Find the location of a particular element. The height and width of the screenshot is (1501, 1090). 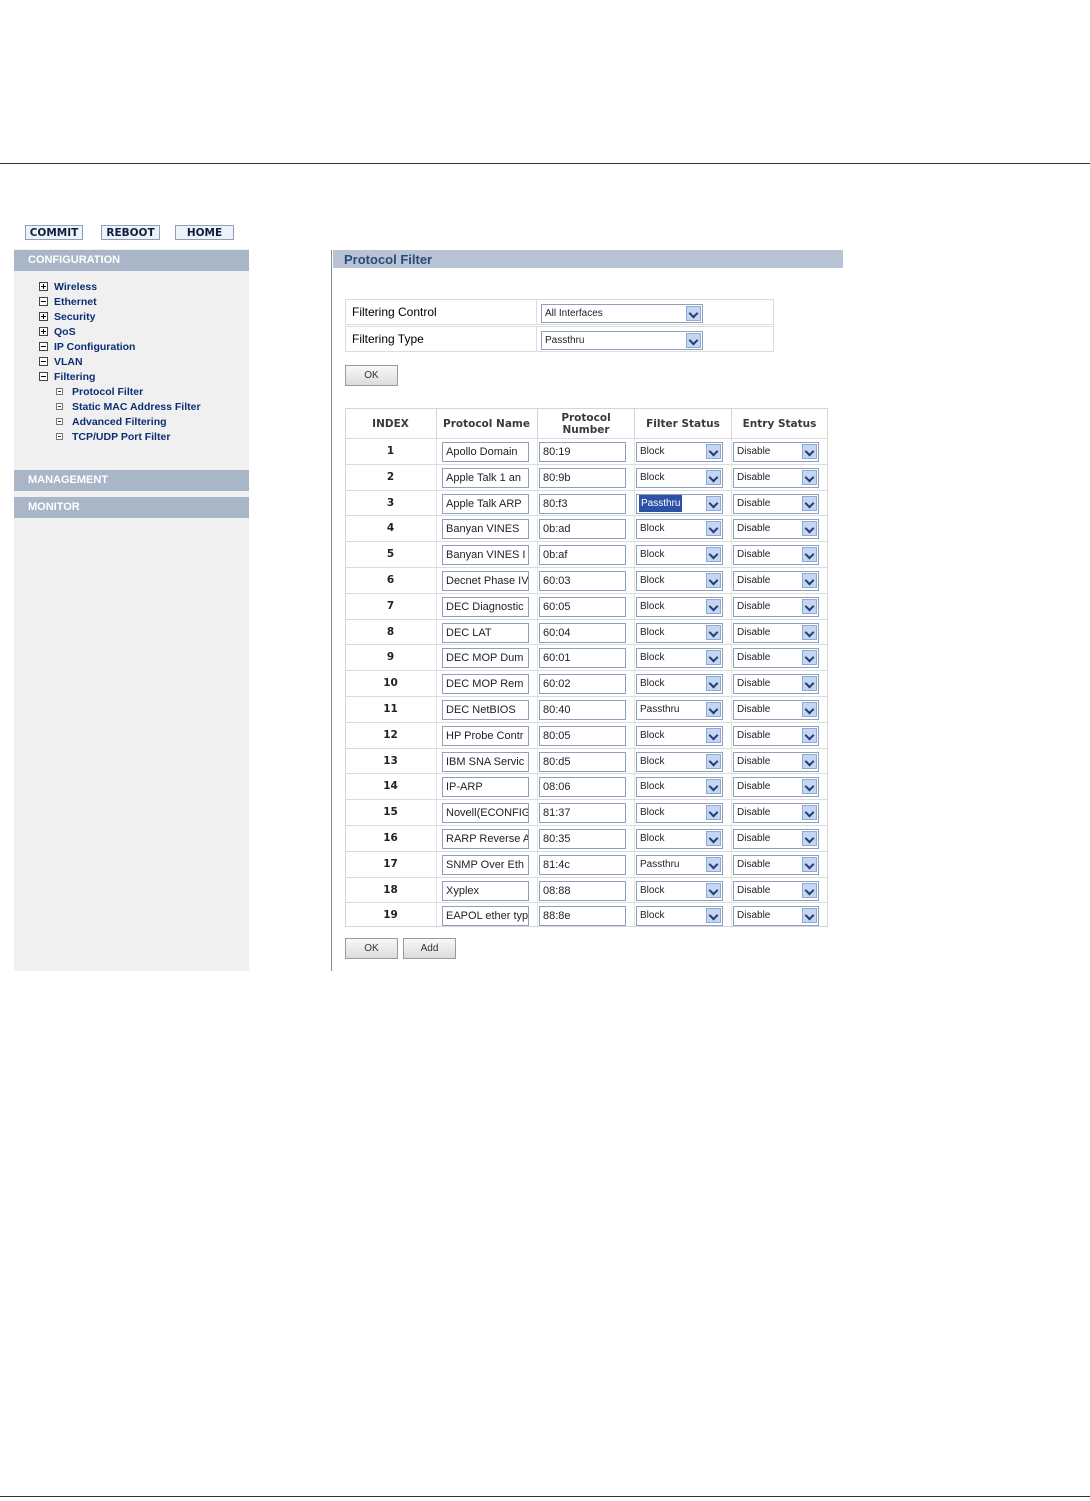

protocol-number-input: 81:4c is located at coordinates (582, 864).